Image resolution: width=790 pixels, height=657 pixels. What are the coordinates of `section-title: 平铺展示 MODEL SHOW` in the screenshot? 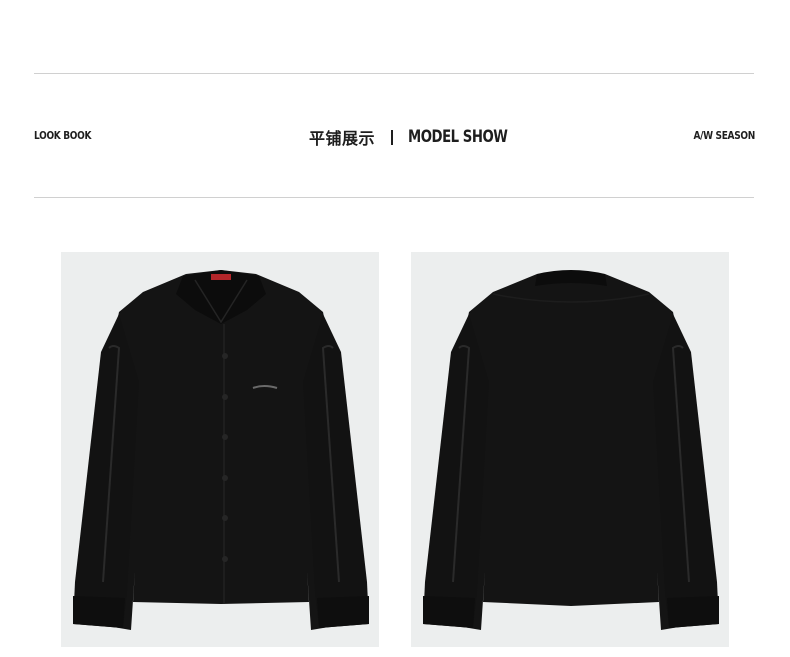 It's located at (422, 137).